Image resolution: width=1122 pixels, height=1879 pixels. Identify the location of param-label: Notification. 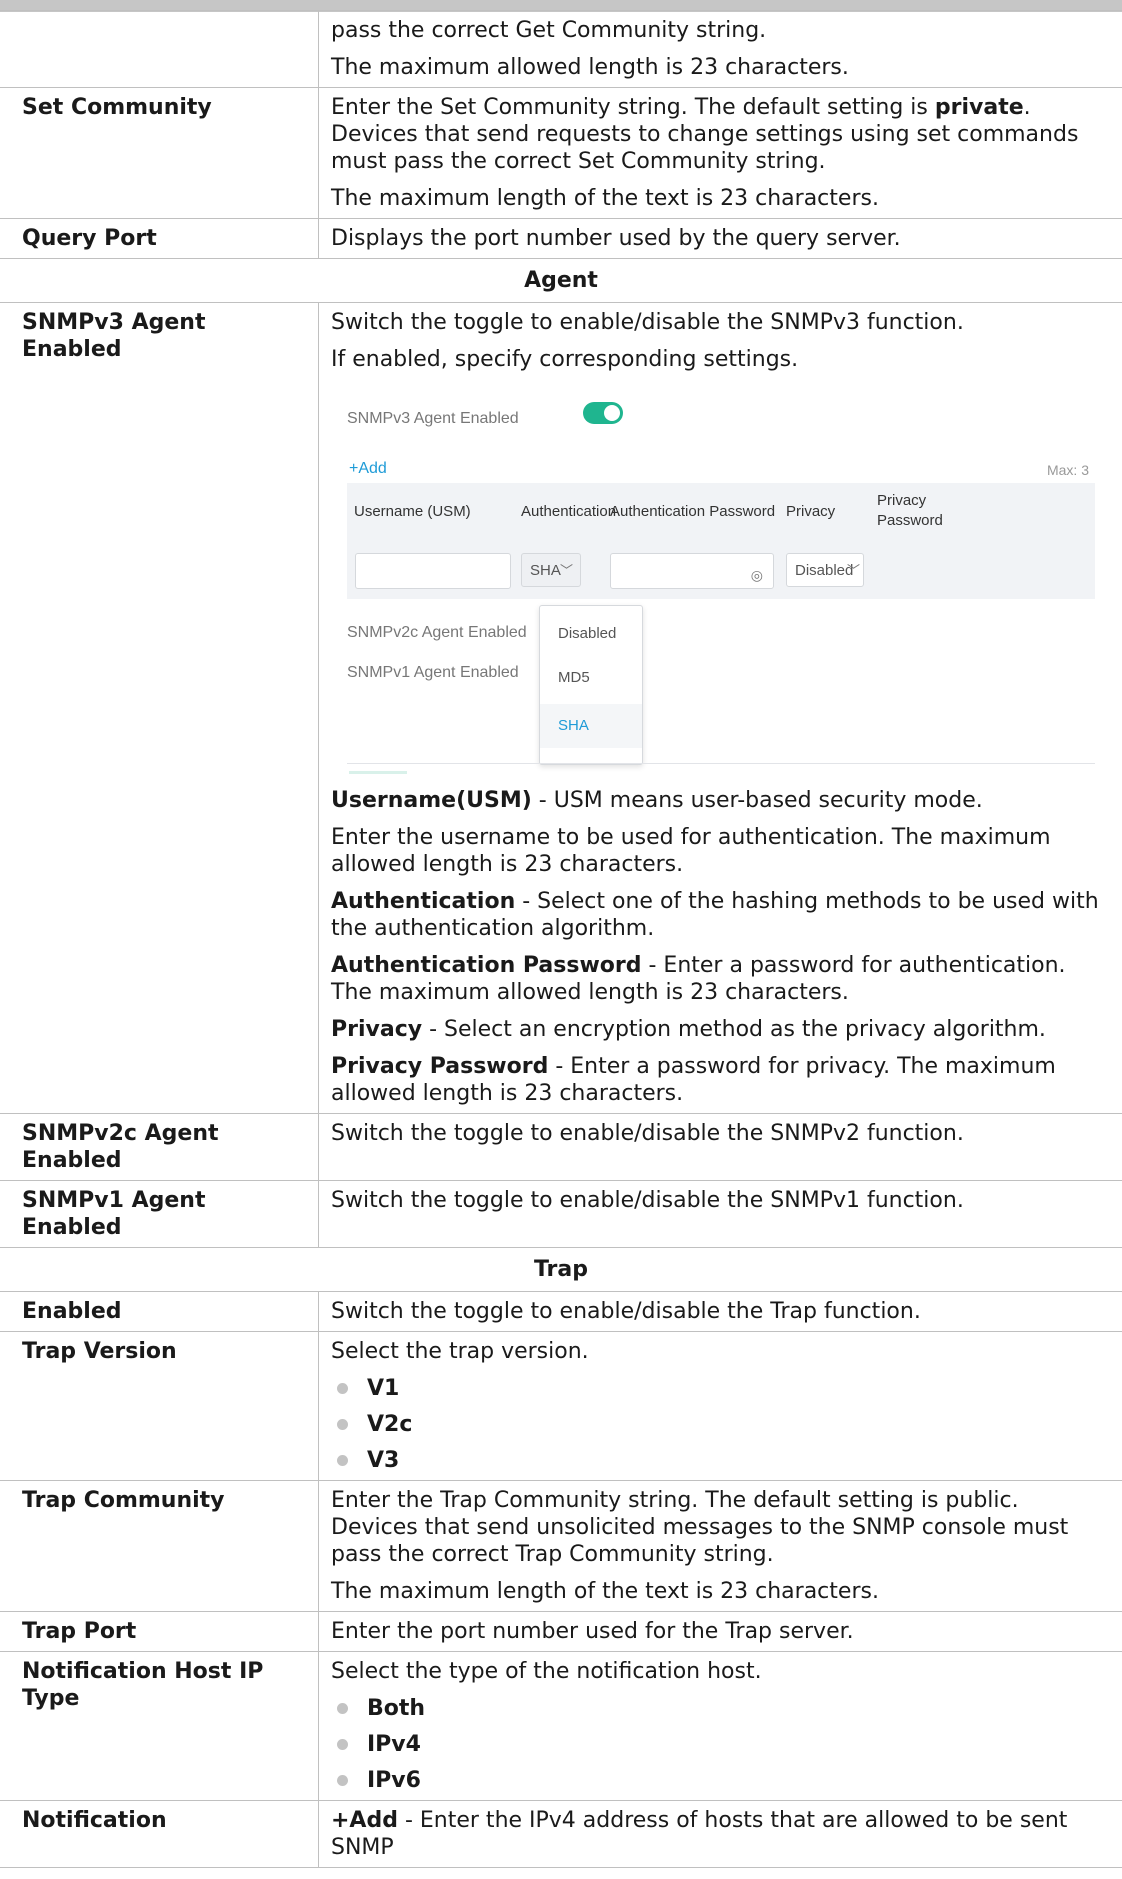
(159, 1834).